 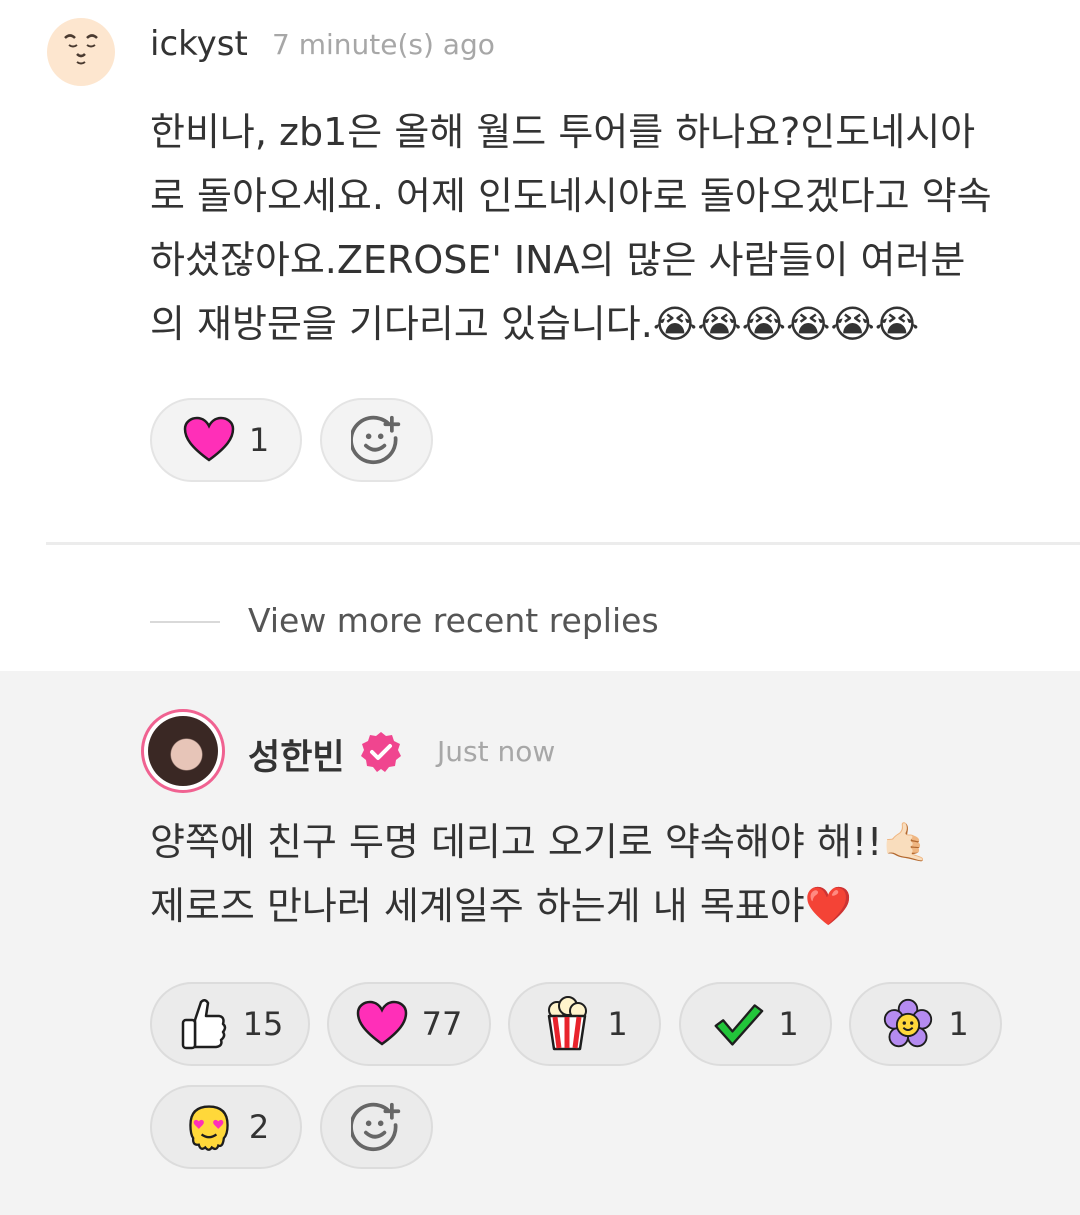 I want to click on reaction-heart-button: 1, so click(x=226, y=440).